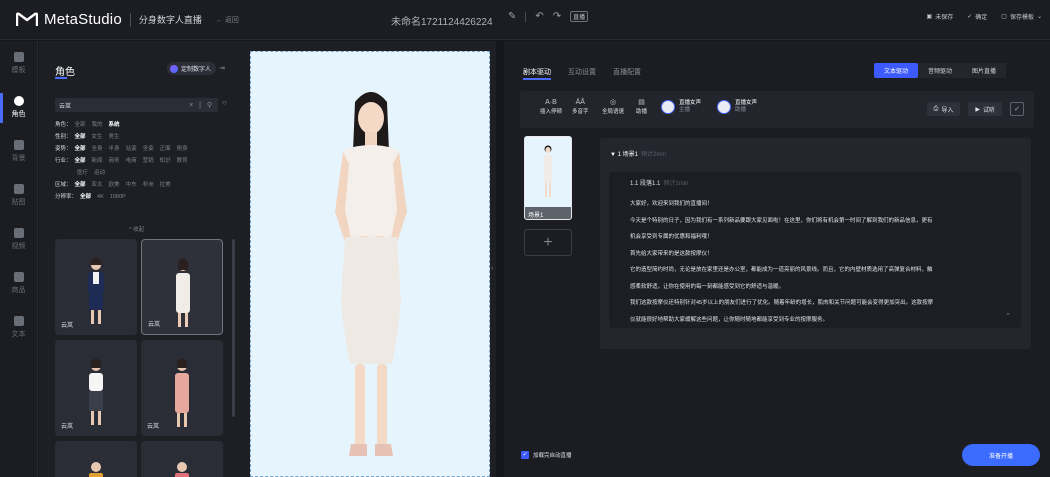  Describe the element at coordinates (18, 283) in the screenshot. I see `rail-item-product: 商品` at that location.